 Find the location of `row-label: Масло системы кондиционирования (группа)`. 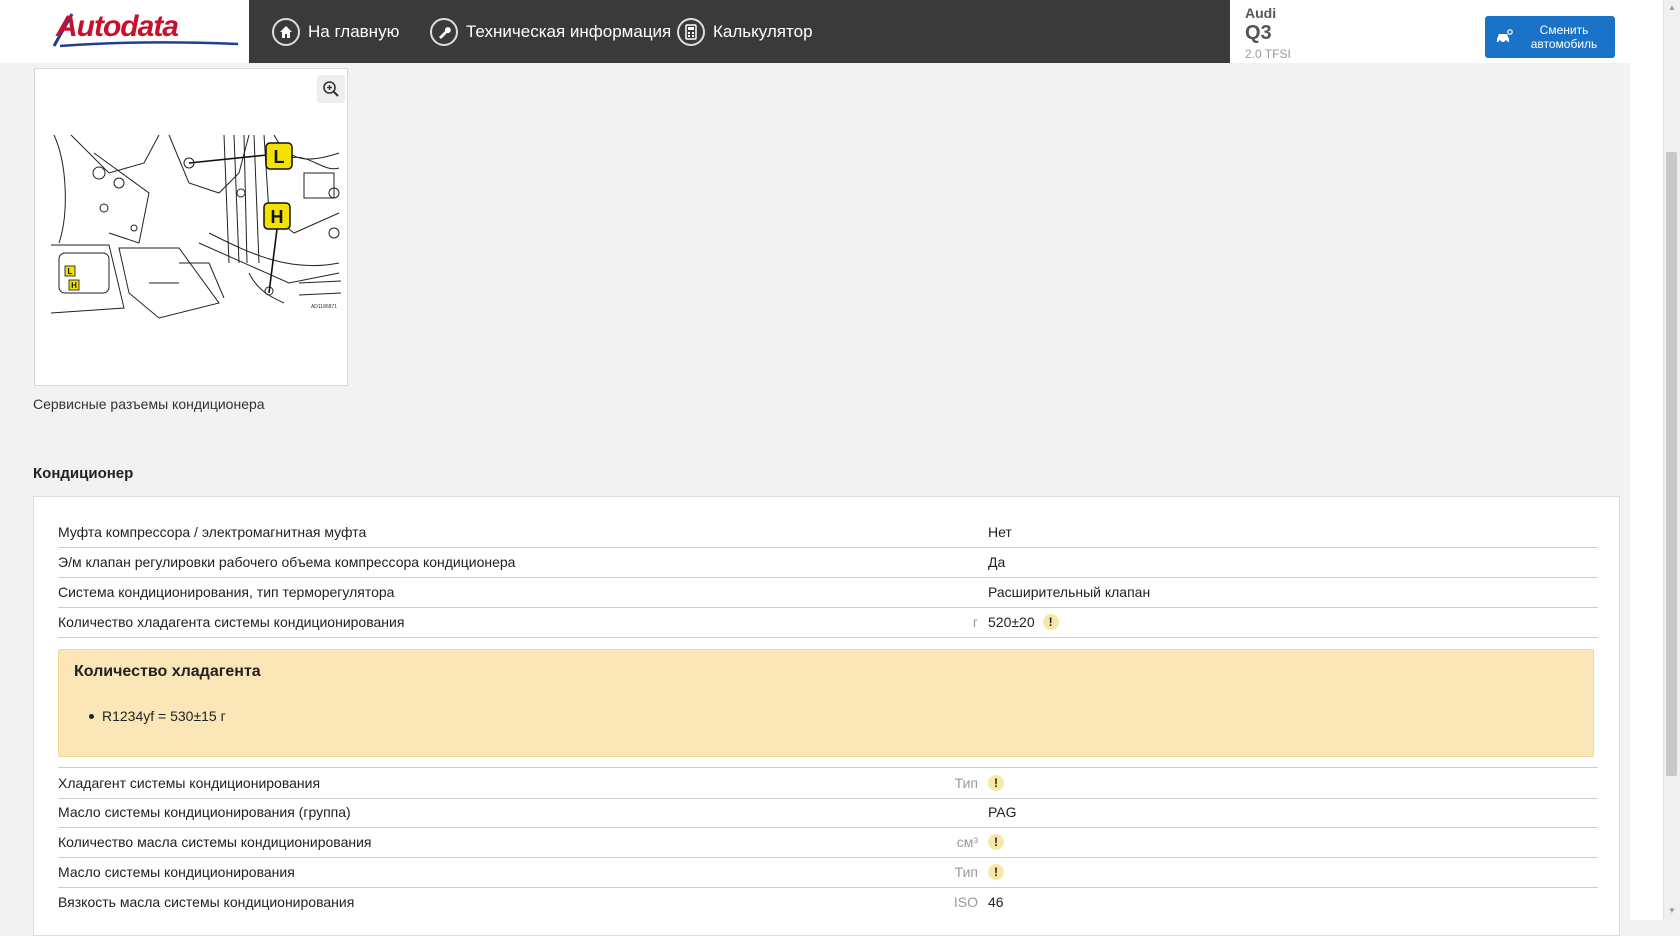

row-label: Масло системы кондиционирования (группа) is located at coordinates (204, 812).